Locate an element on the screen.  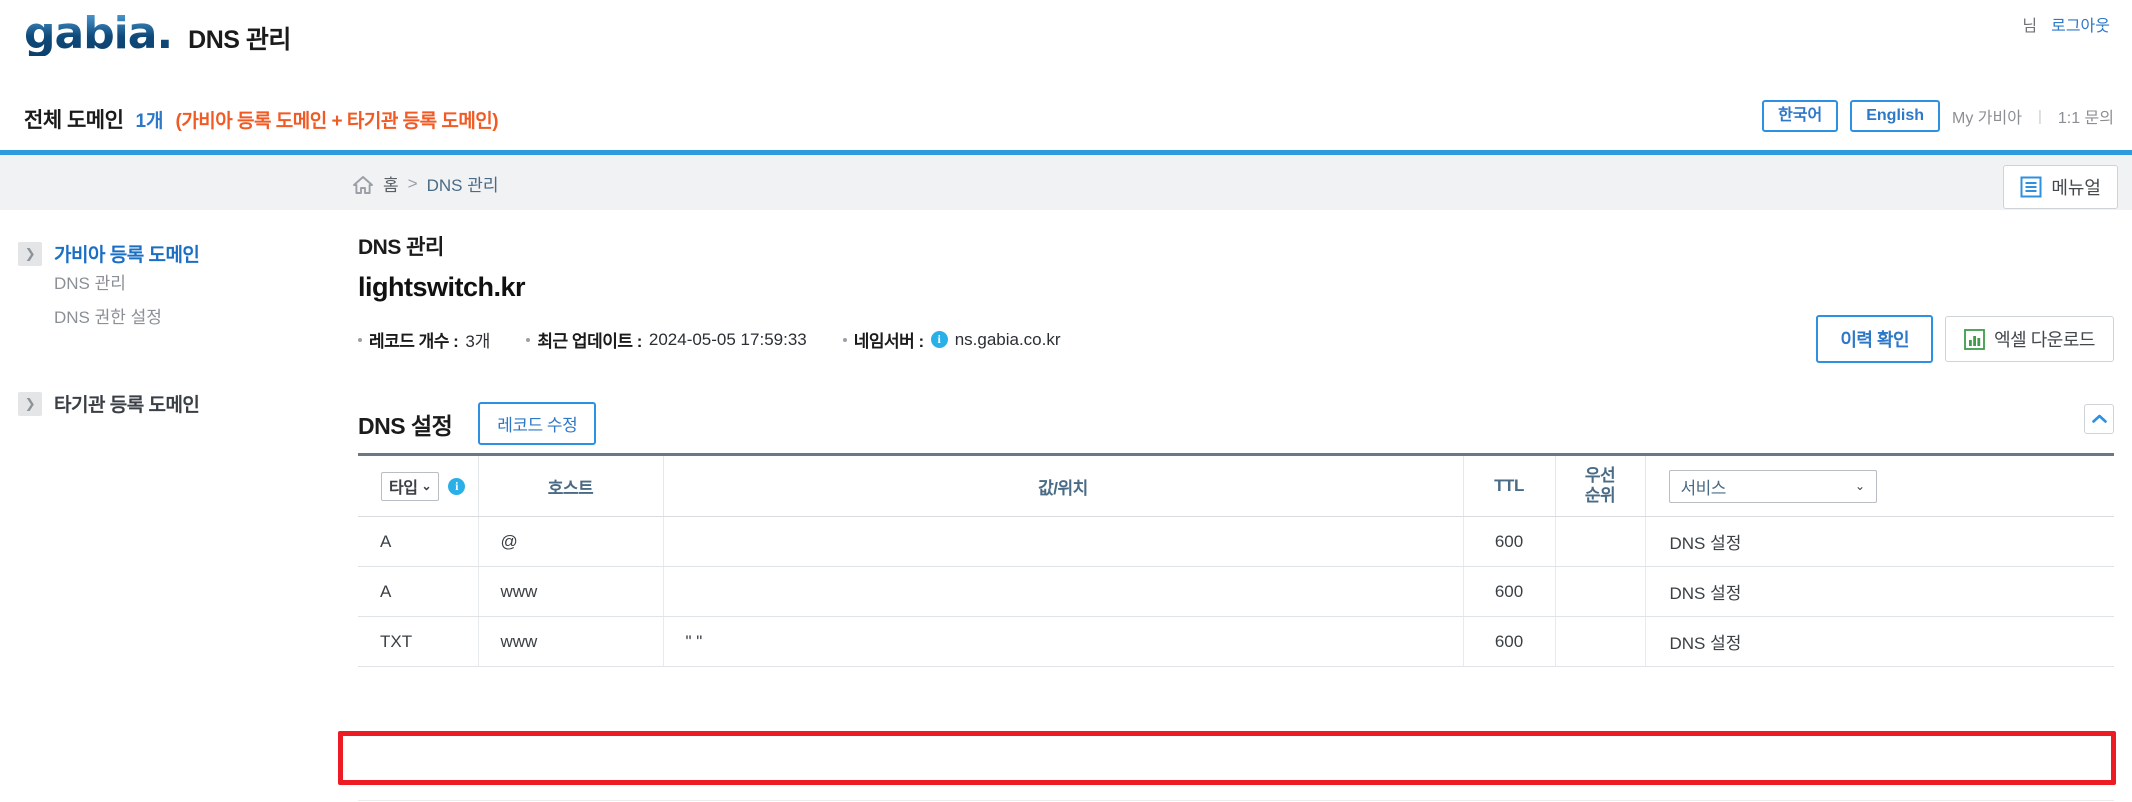
sidebar-item-other-domain: ❯ 타기관 등록 도메인 is located at coordinates (109, 403).